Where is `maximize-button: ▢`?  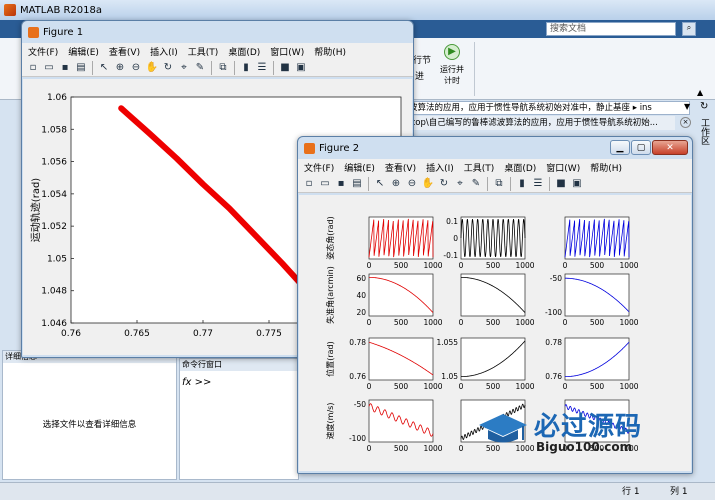
maximize-button: ▢ is located at coordinates (641, 147).